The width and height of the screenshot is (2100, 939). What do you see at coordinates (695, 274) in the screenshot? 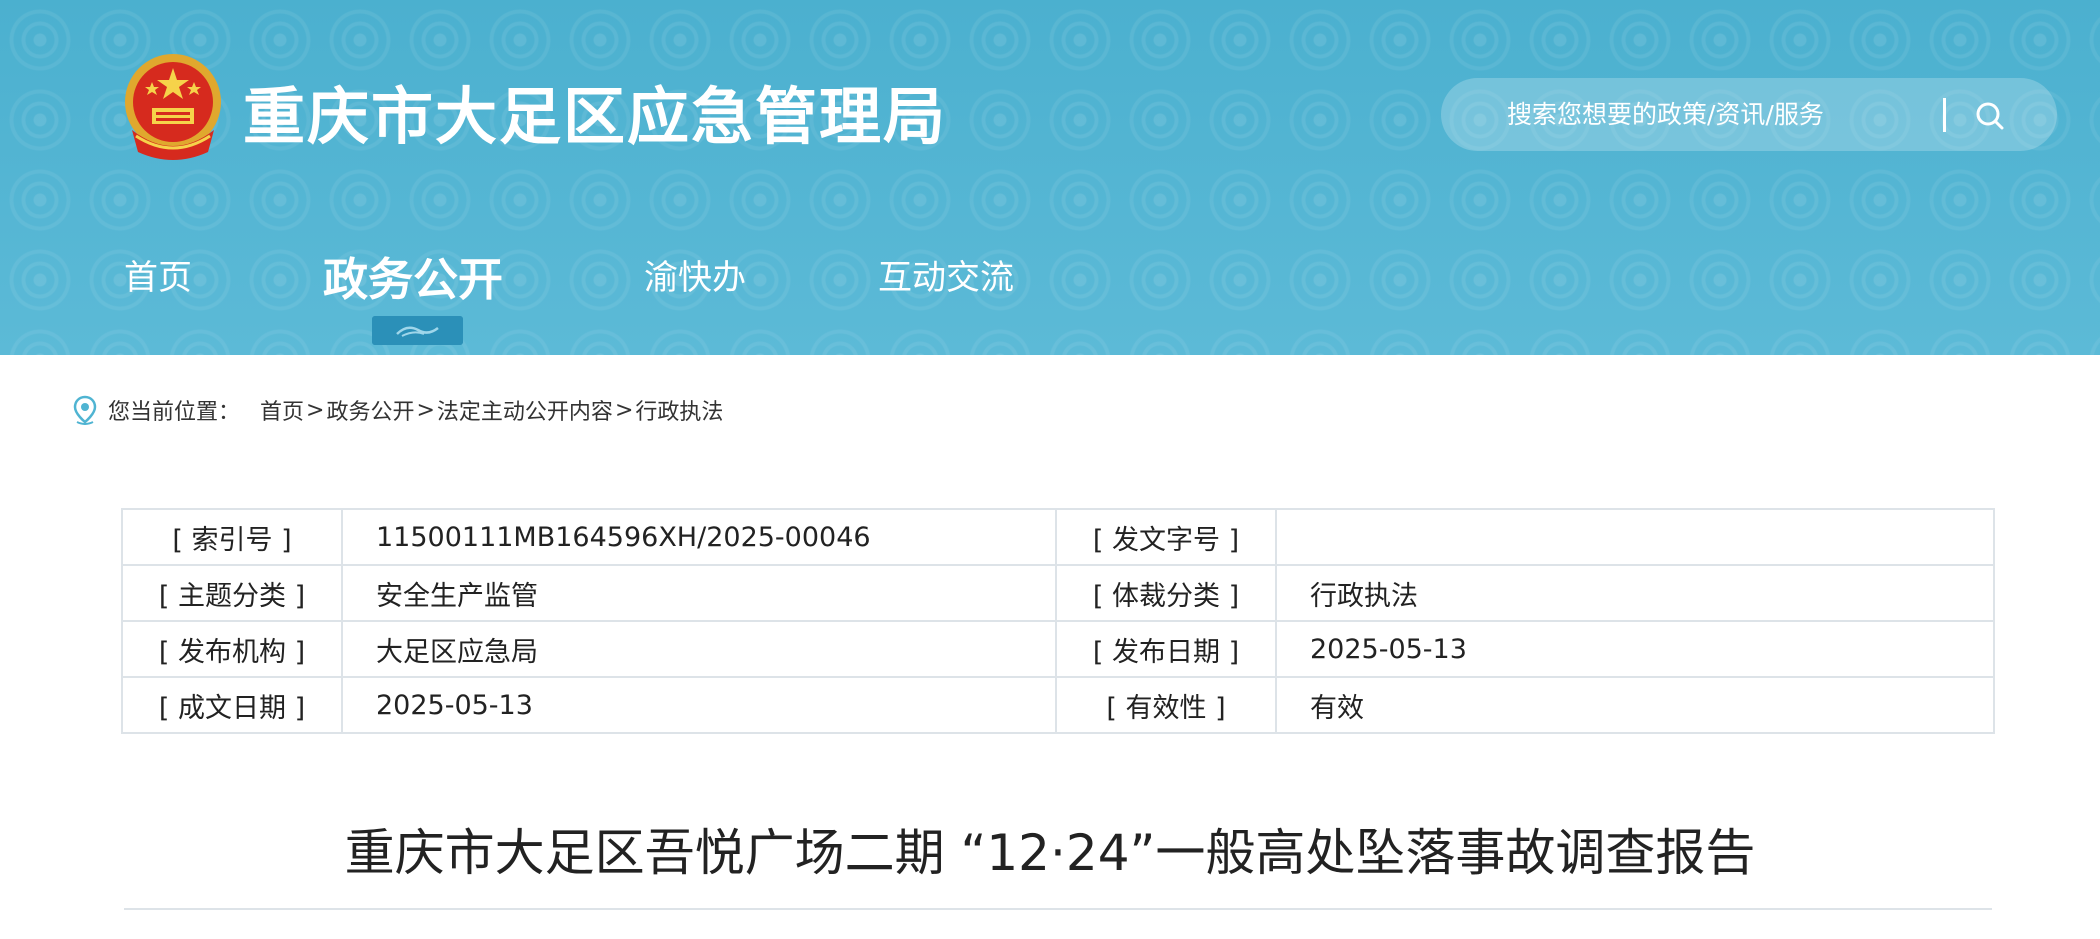
I see `nav-item-yukuaiban: 渝快办` at bounding box center [695, 274].